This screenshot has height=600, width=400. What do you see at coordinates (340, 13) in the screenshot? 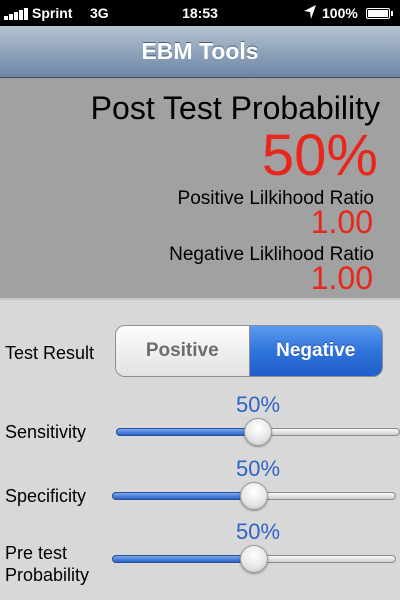
I see `battery-percentage: 100%` at bounding box center [340, 13].